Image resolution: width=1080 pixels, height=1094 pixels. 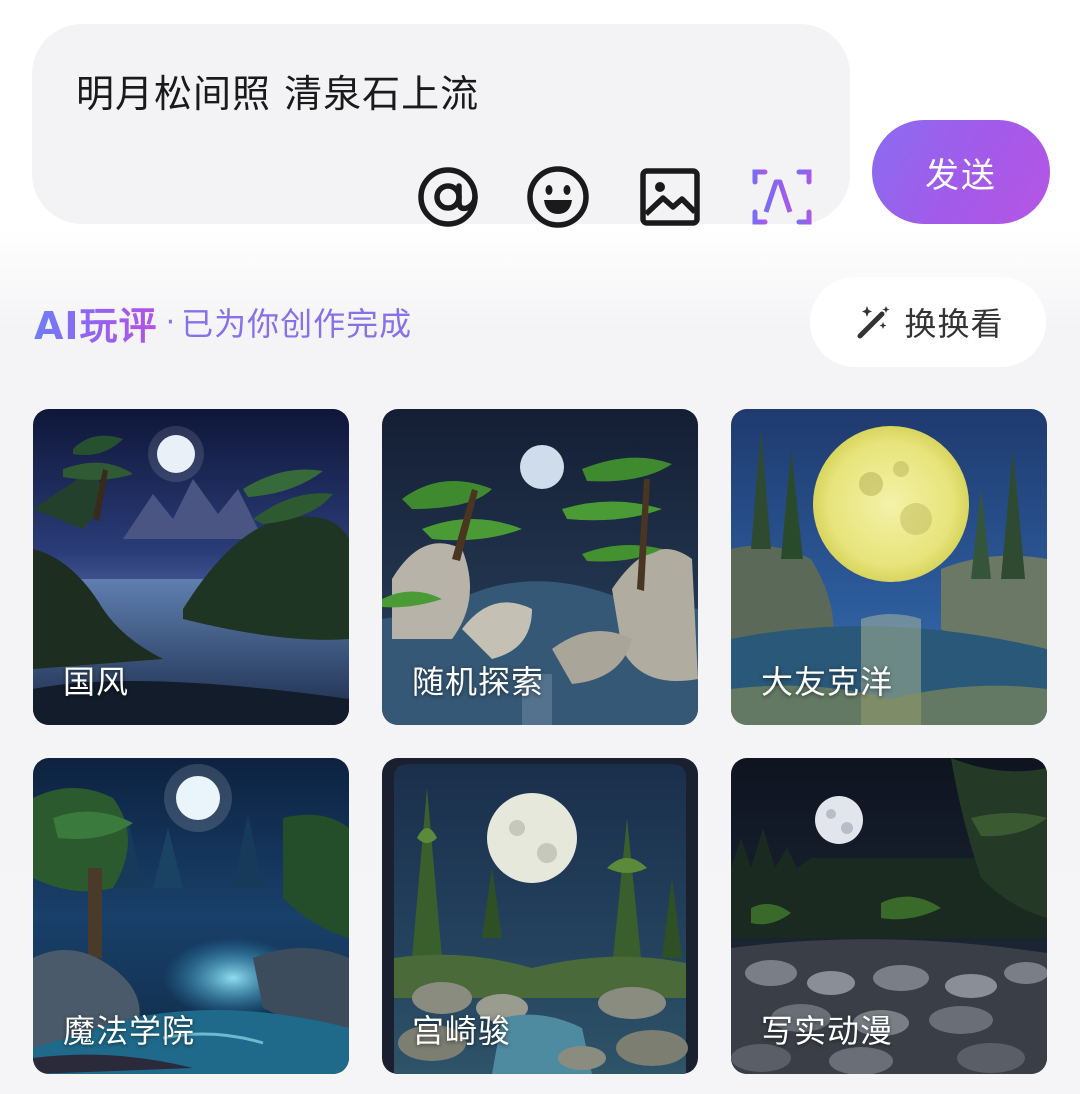 I want to click on style-card-realistic-anime: 写实动漫, so click(x=889, y=916).